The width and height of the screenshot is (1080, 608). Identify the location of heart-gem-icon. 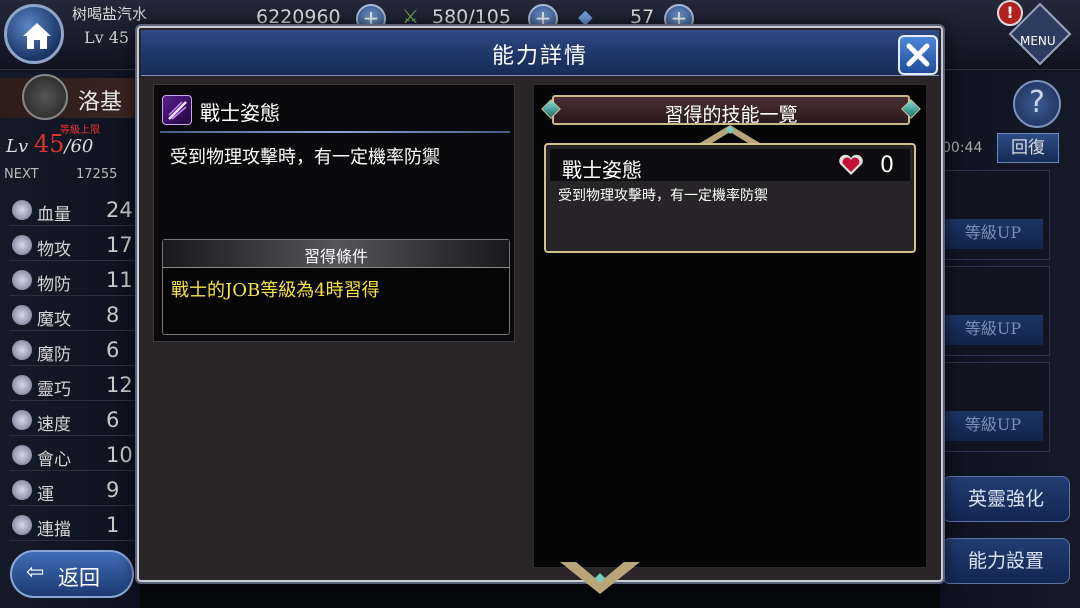
(851, 164).